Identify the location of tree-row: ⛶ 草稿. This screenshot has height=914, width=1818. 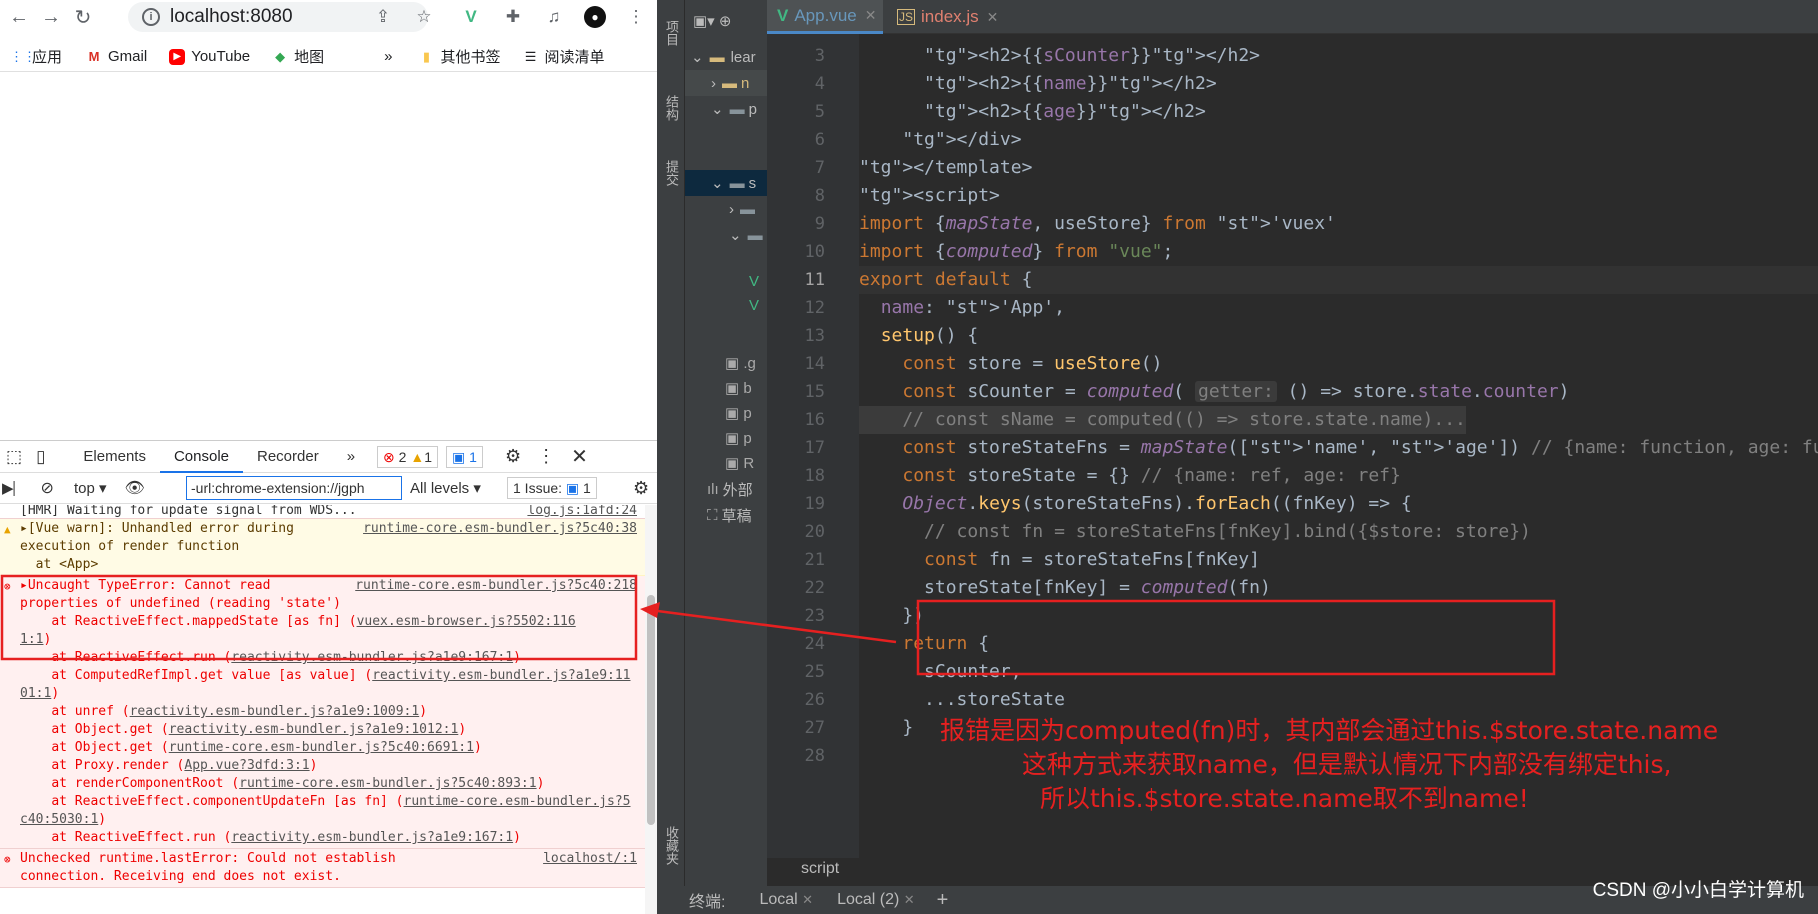
(726, 515).